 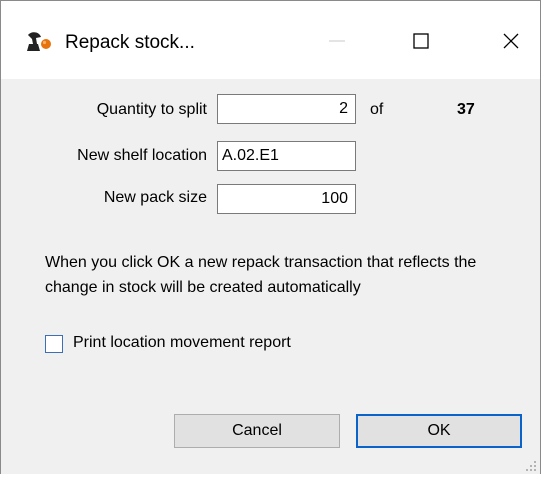 What do you see at coordinates (286, 199) in the screenshot?
I see `pack-size-input` at bounding box center [286, 199].